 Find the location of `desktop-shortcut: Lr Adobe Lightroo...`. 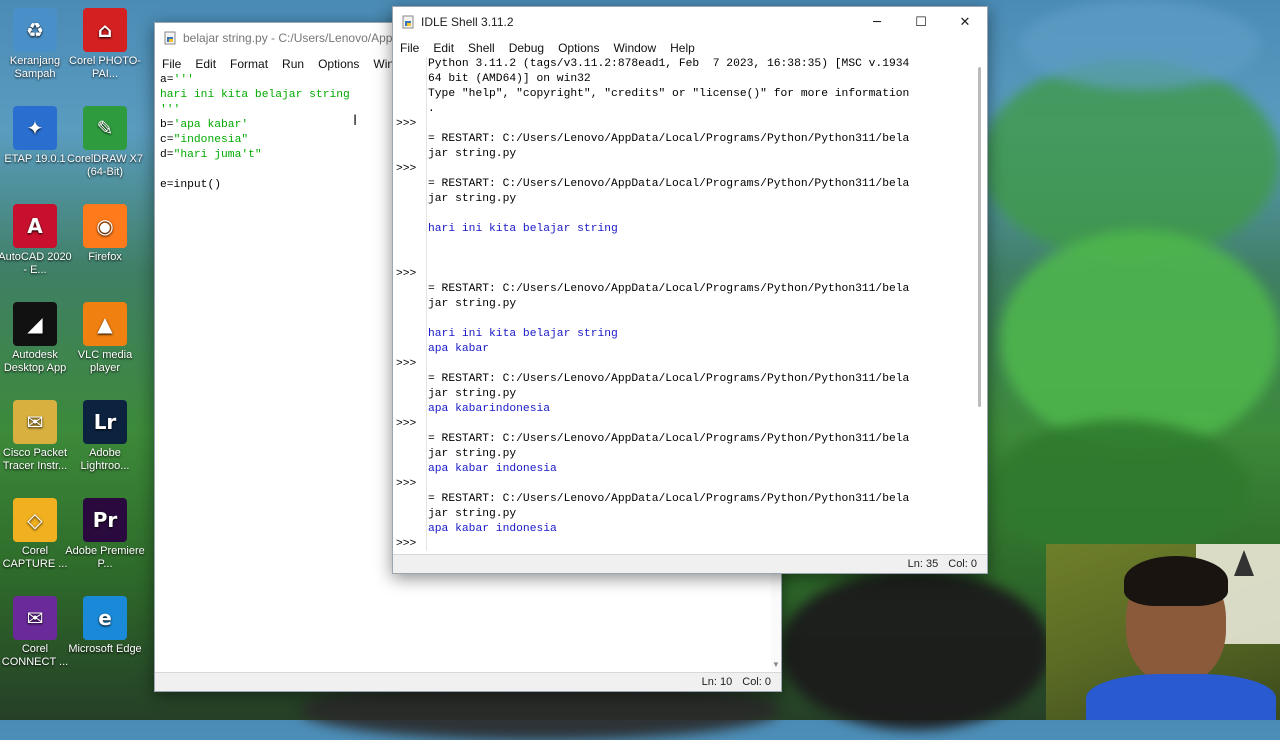

desktop-shortcut: Lr Adobe Lightroo... is located at coordinates (105, 436).